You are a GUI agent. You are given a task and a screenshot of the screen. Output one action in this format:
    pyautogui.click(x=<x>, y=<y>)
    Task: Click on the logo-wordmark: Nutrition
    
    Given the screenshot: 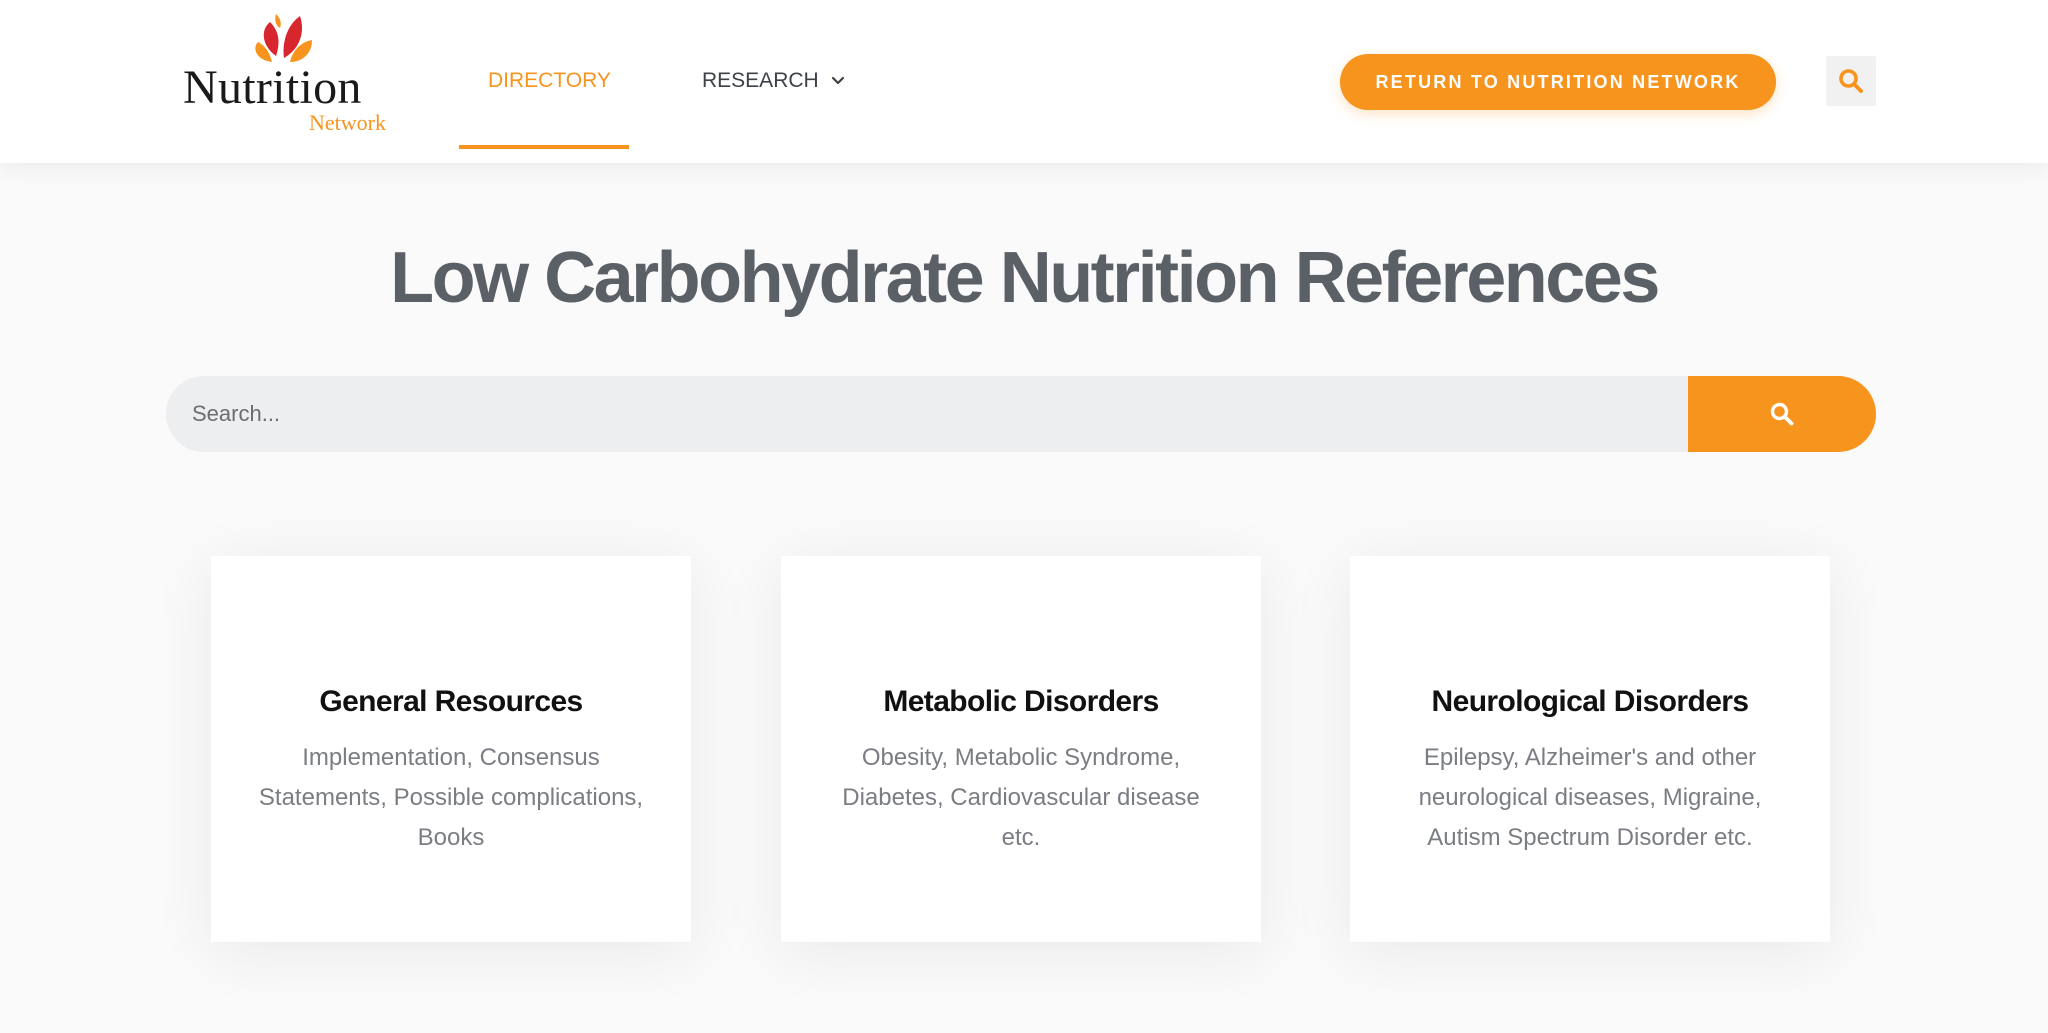 What is the action you would take?
    pyautogui.click(x=272, y=87)
    